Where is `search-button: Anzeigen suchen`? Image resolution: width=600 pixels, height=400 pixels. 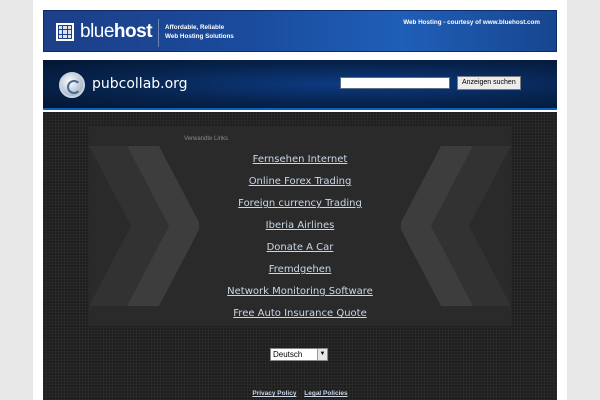 search-button: Anzeigen suchen is located at coordinates (489, 83).